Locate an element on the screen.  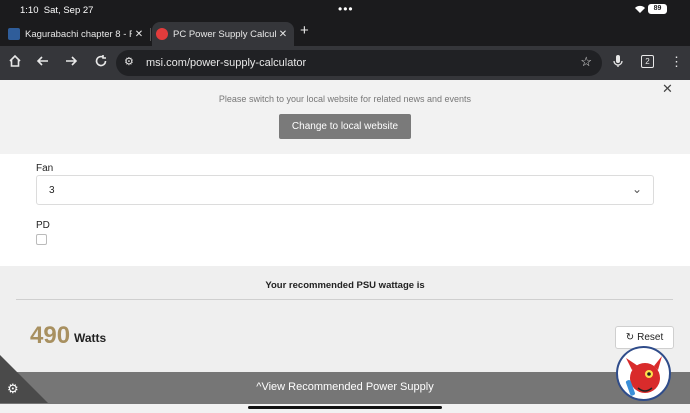
wifi-icon is located at coordinates (640, 10).